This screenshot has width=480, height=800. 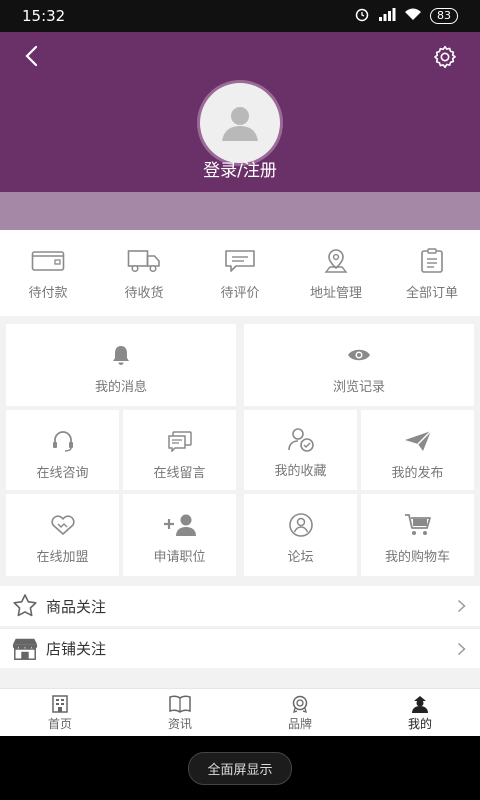 I want to click on tab-home: 首页, so click(x=60, y=712).